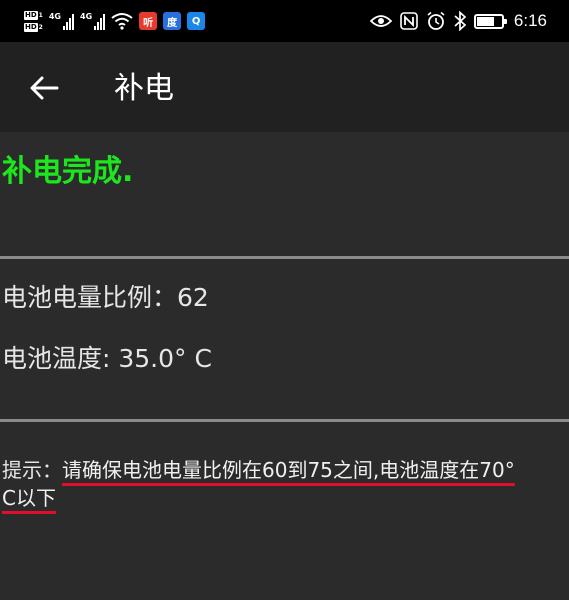 This screenshot has width=569, height=600. What do you see at coordinates (436, 21) in the screenshot?
I see `alarm-icon` at bounding box center [436, 21].